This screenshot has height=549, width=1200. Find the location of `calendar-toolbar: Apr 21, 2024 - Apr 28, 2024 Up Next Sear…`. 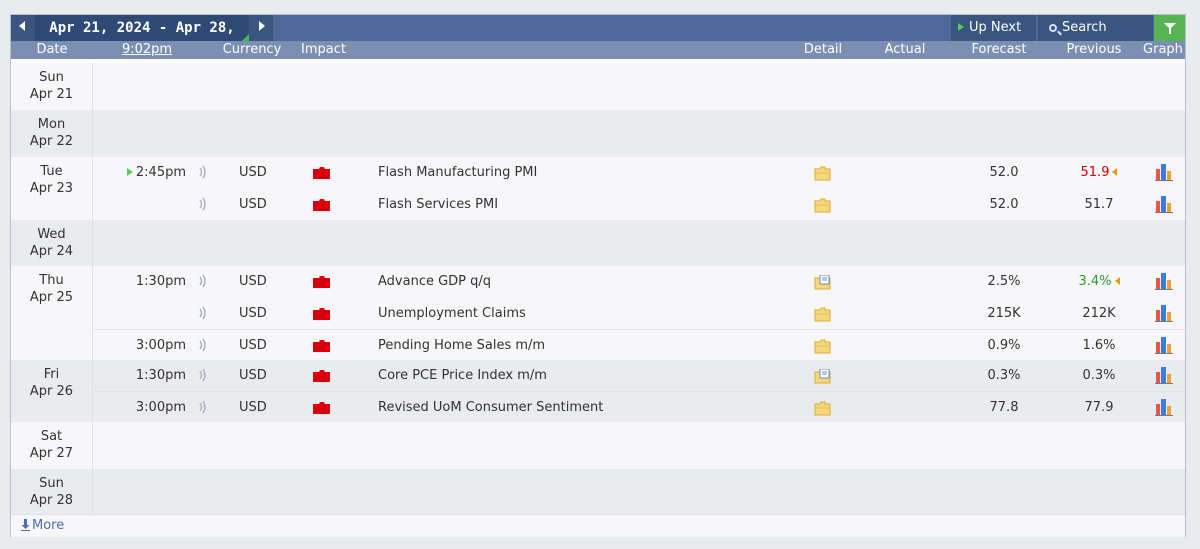

calendar-toolbar: Apr 21, 2024 - Apr 28, 2024 Up Next Sear… is located at coordinates (598, 38).